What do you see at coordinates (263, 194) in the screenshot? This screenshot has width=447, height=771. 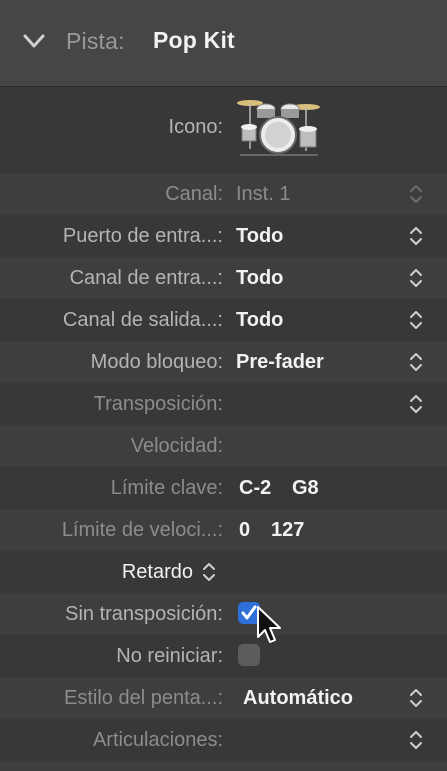 I see `channel-value: Inst. 1` at bounding box center [263, 194].